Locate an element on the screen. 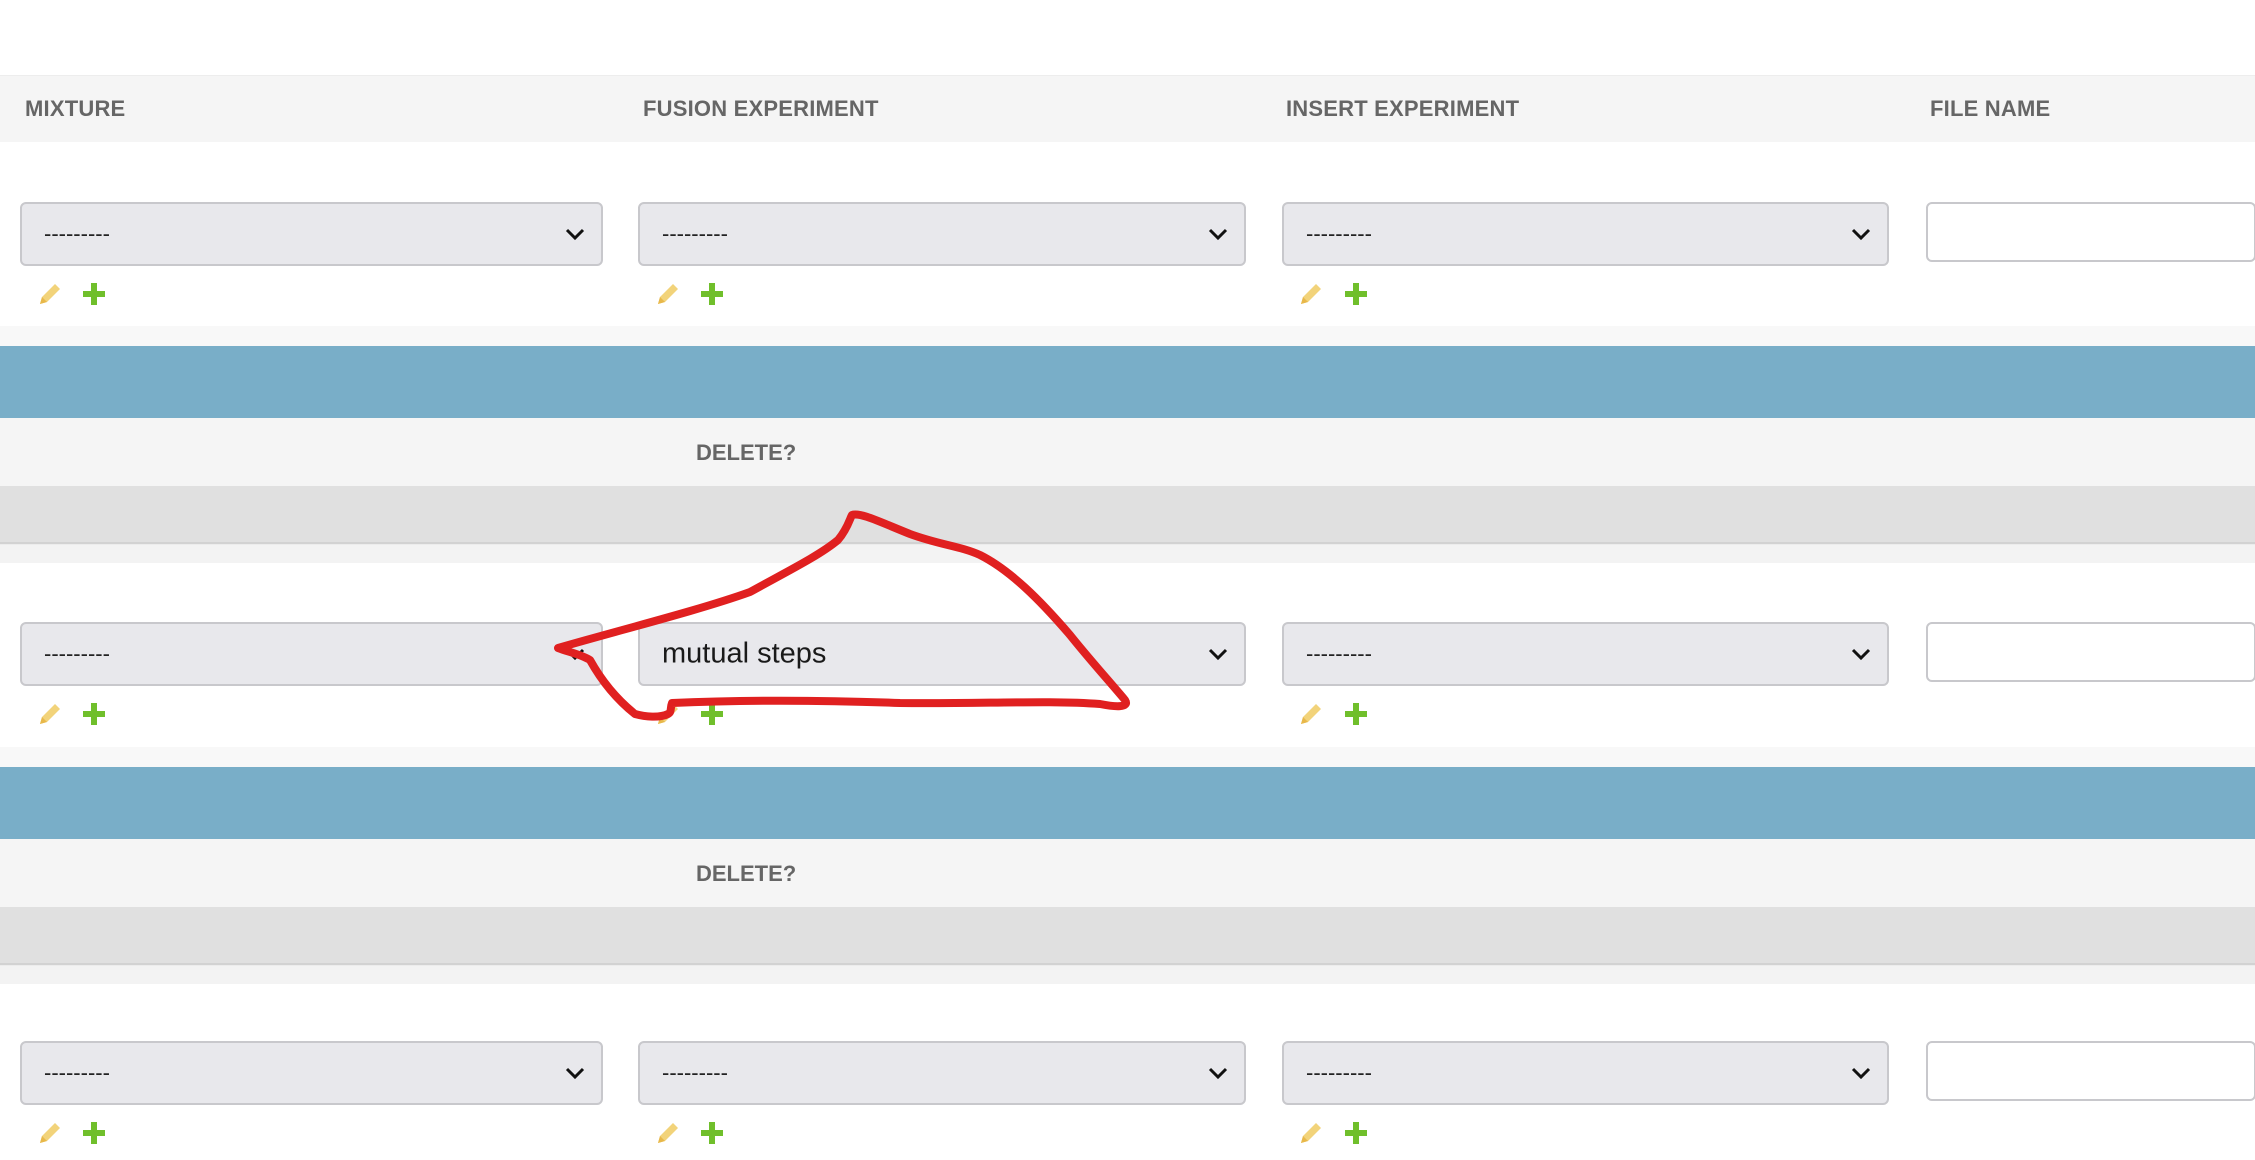 The image size is (2255, 1160). header-fusion-experiment: FUSION EXPERIMENT is located at coordinates (761, 108).